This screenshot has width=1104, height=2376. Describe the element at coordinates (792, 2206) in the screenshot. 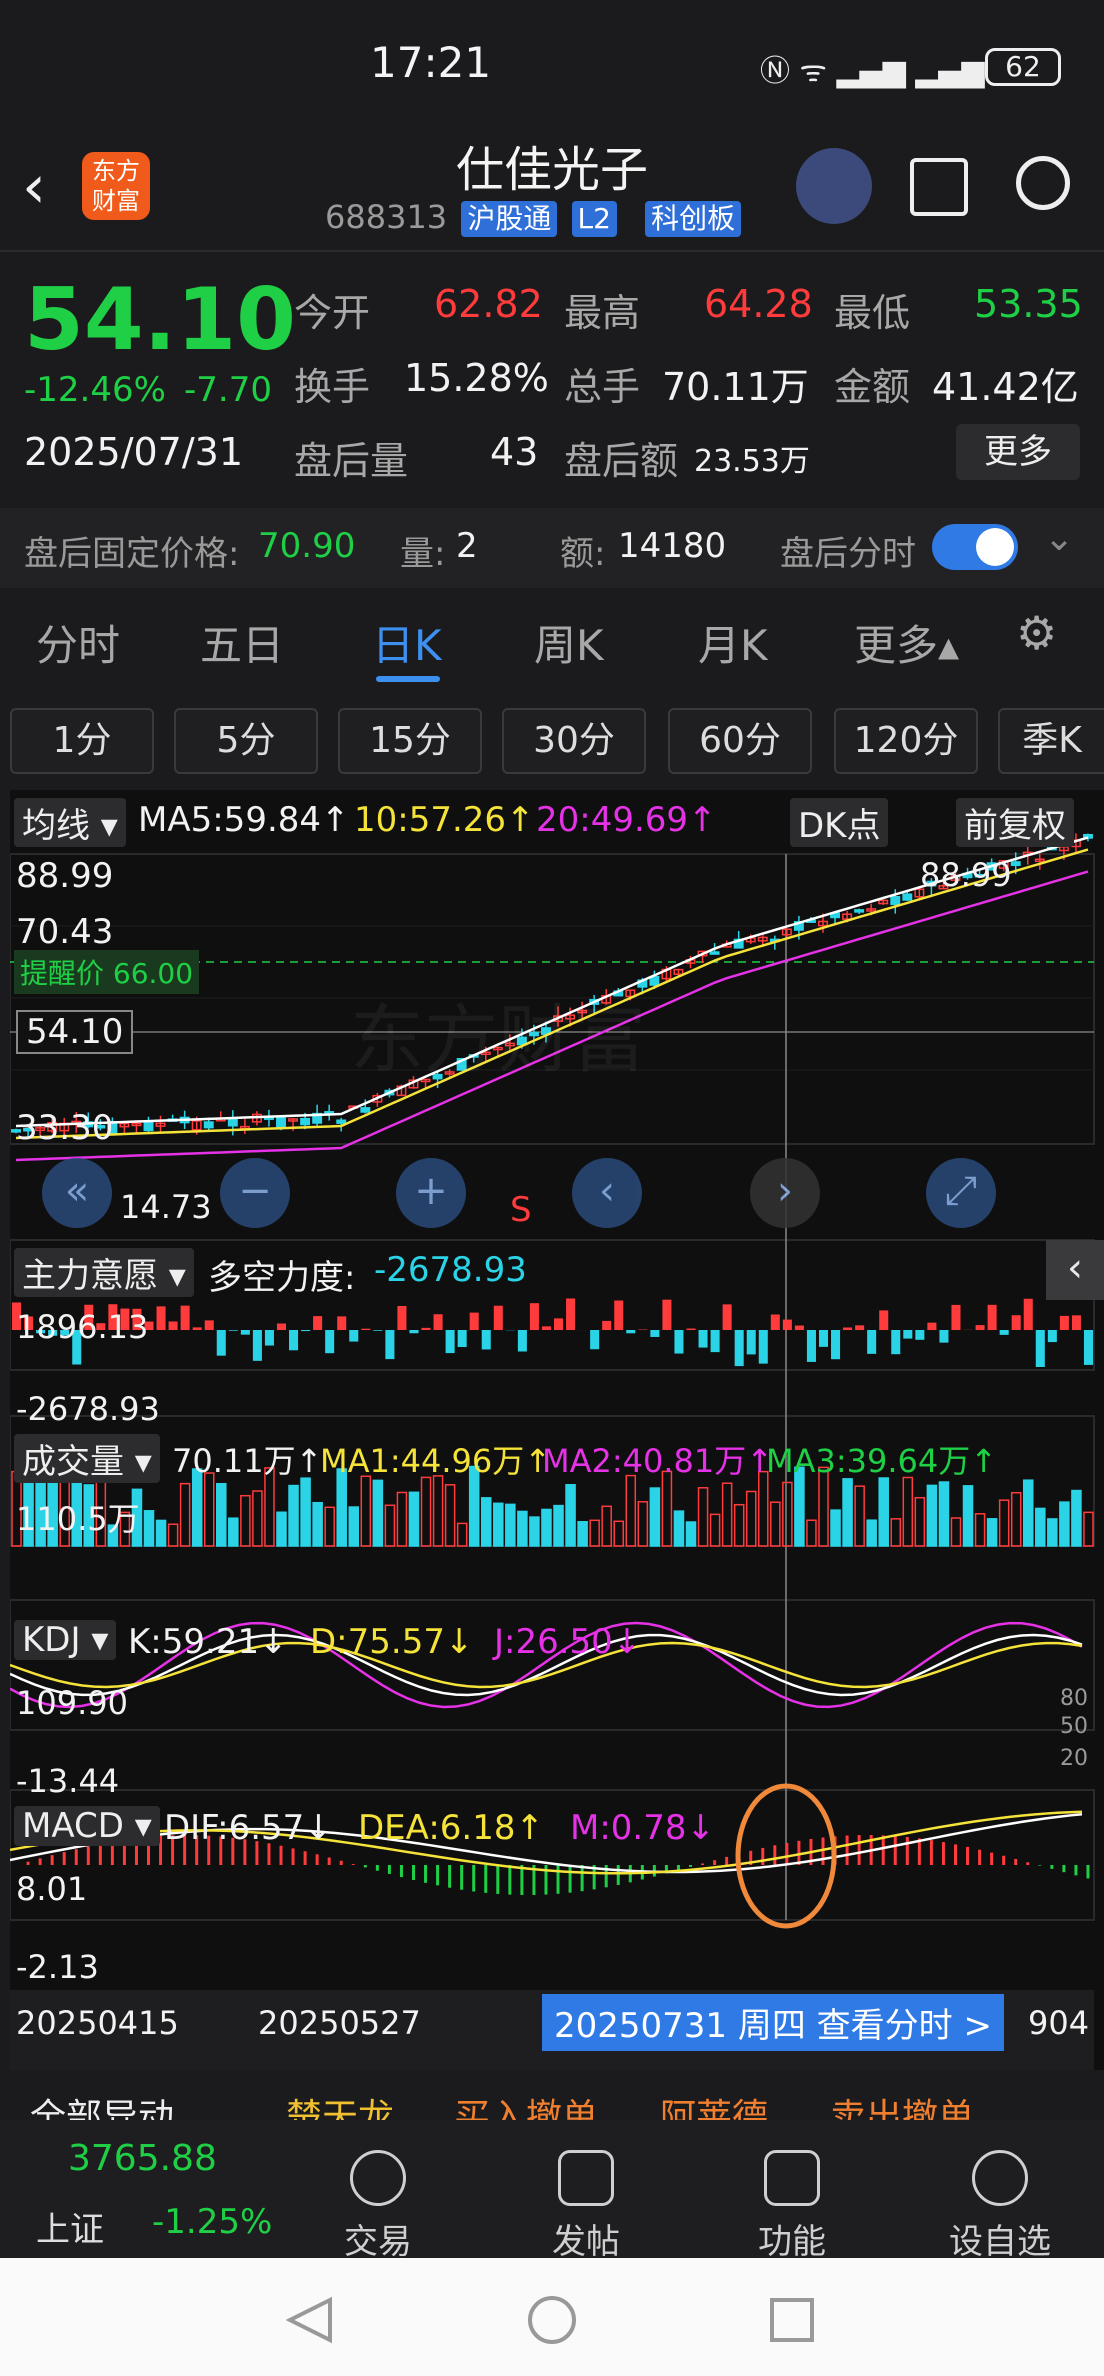

I see `nav-functions: 功能` at that location.